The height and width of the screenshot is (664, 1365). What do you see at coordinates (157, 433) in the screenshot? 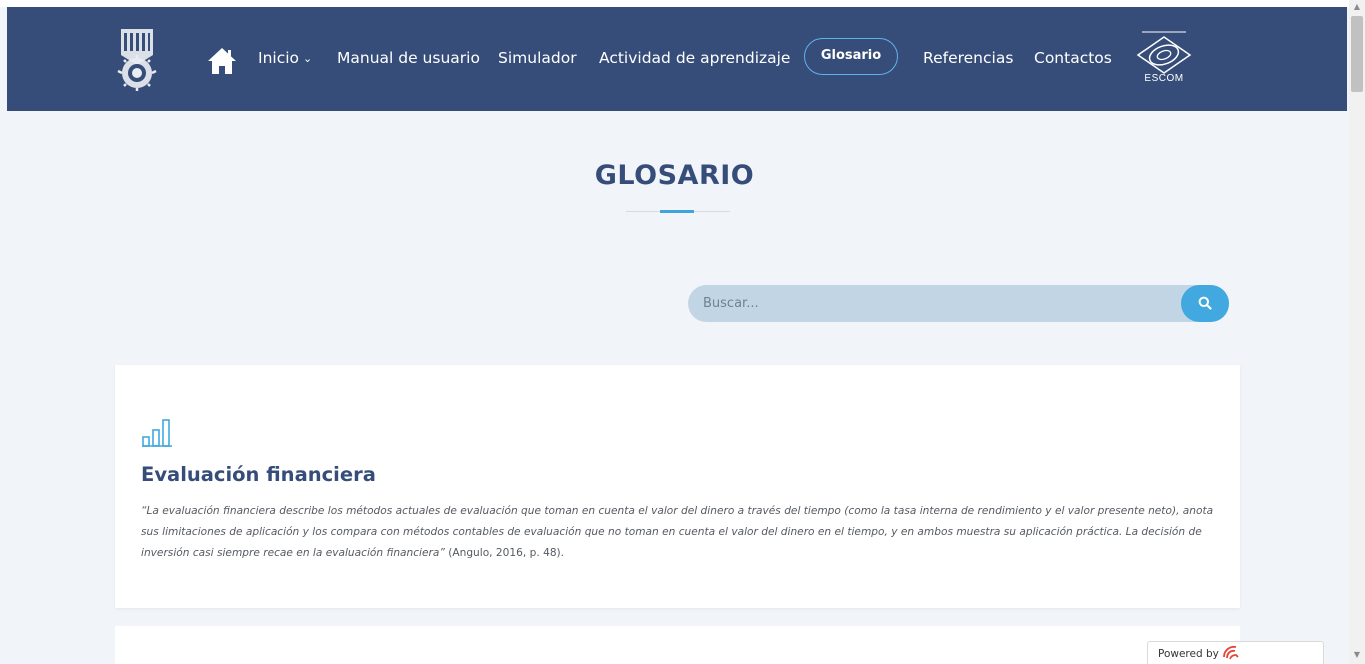
I see `bar-chart-icon` at bounding box center [157, 433].